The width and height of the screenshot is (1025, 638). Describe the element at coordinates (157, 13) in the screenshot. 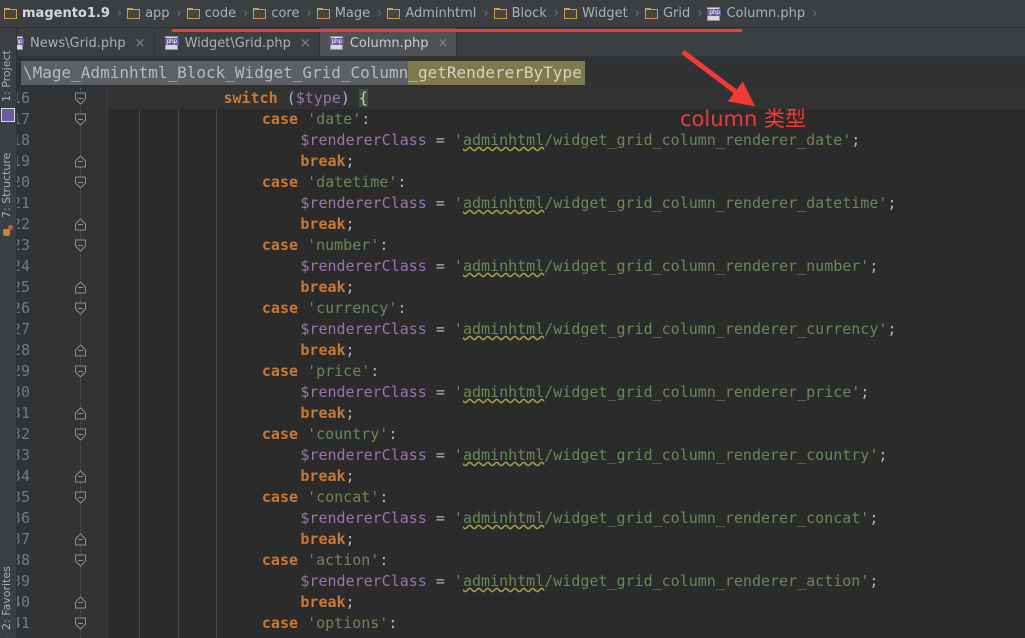

I see `breadcrumb-item-label: app` at that location.